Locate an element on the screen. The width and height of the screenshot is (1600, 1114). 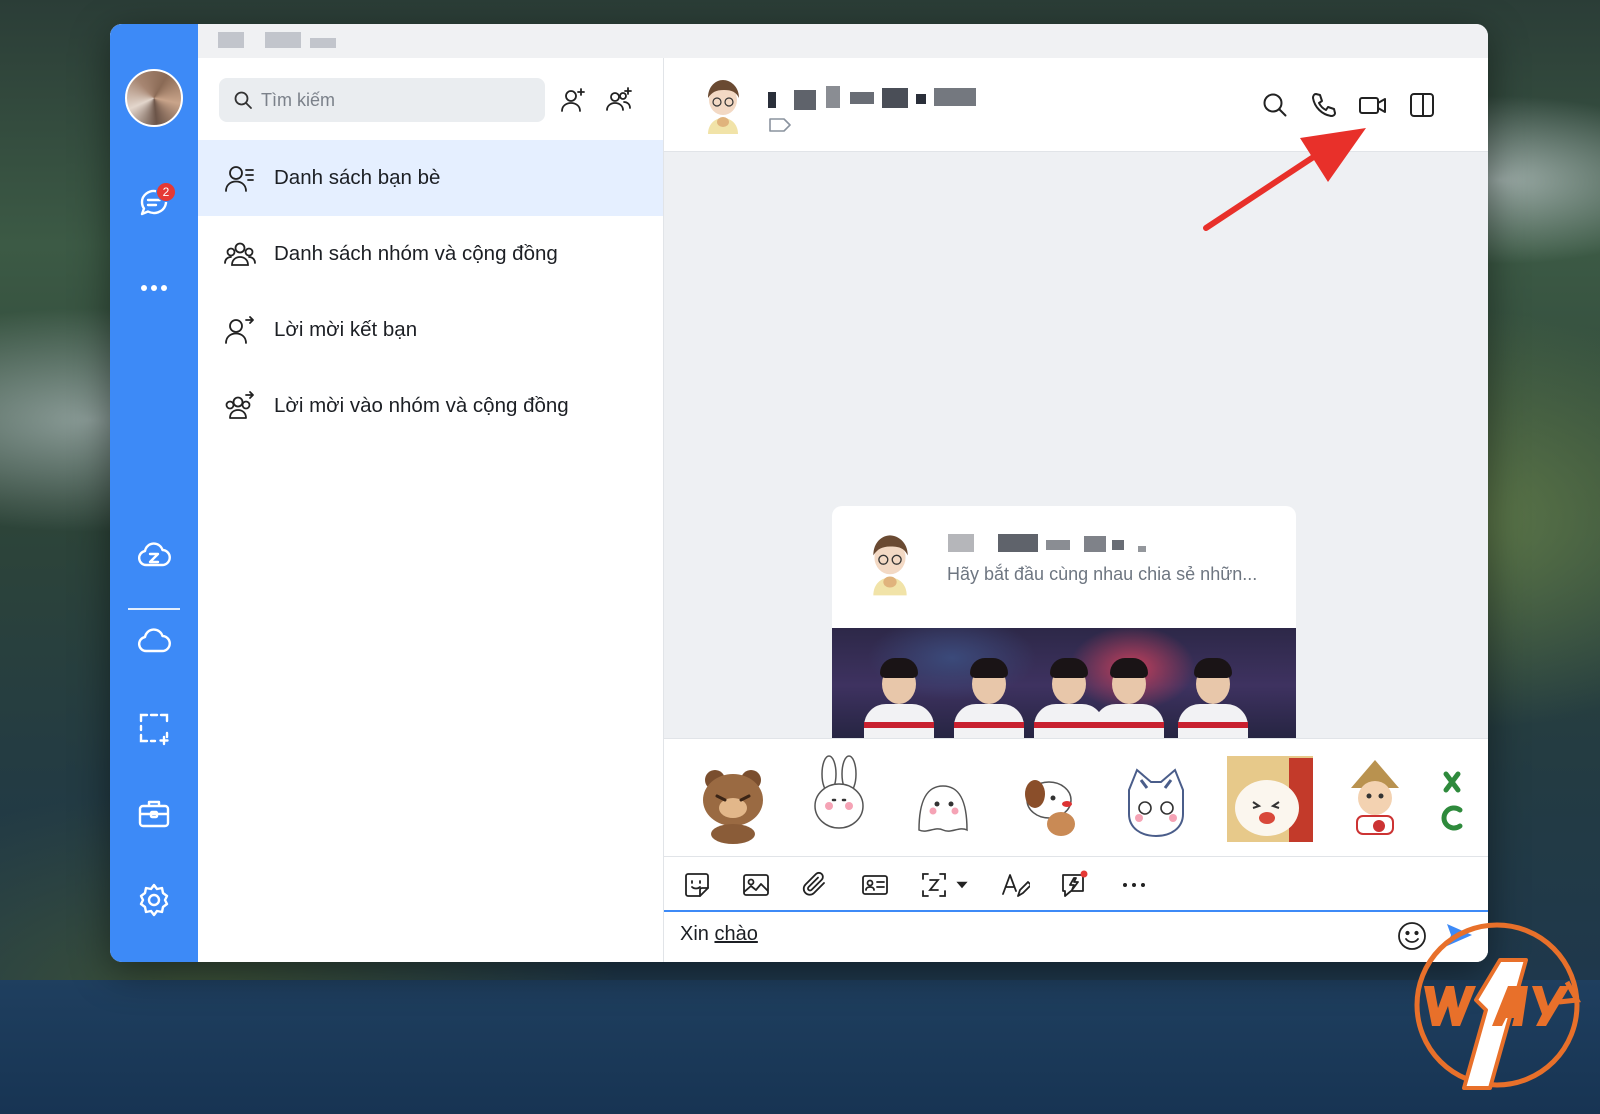
add-friend-button is located at coordinates (573, 100).